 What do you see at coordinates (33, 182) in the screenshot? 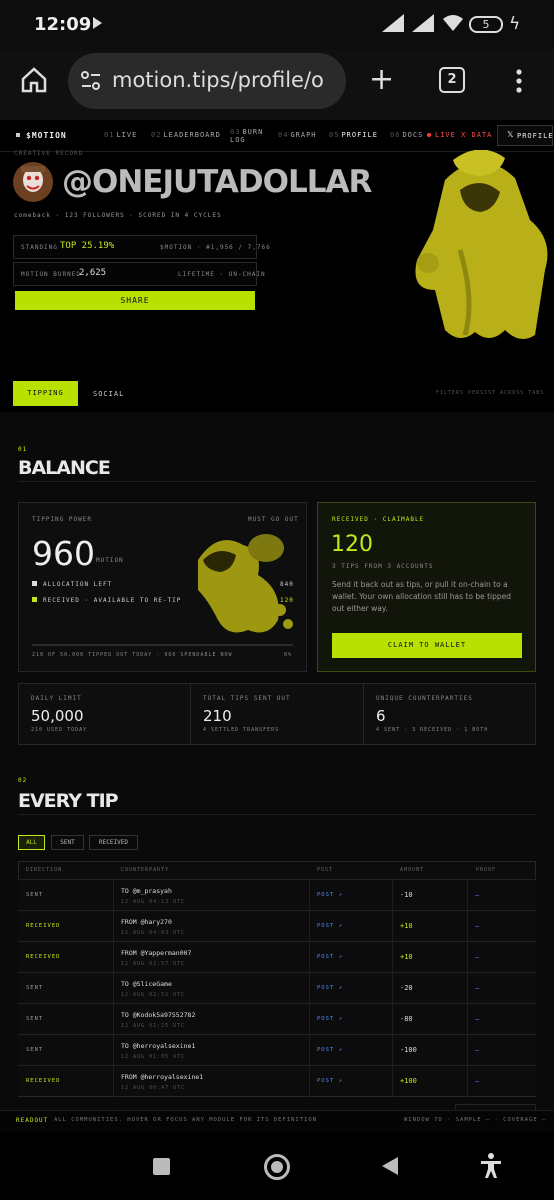
I see `avatar` at bounding box center [33, 182].